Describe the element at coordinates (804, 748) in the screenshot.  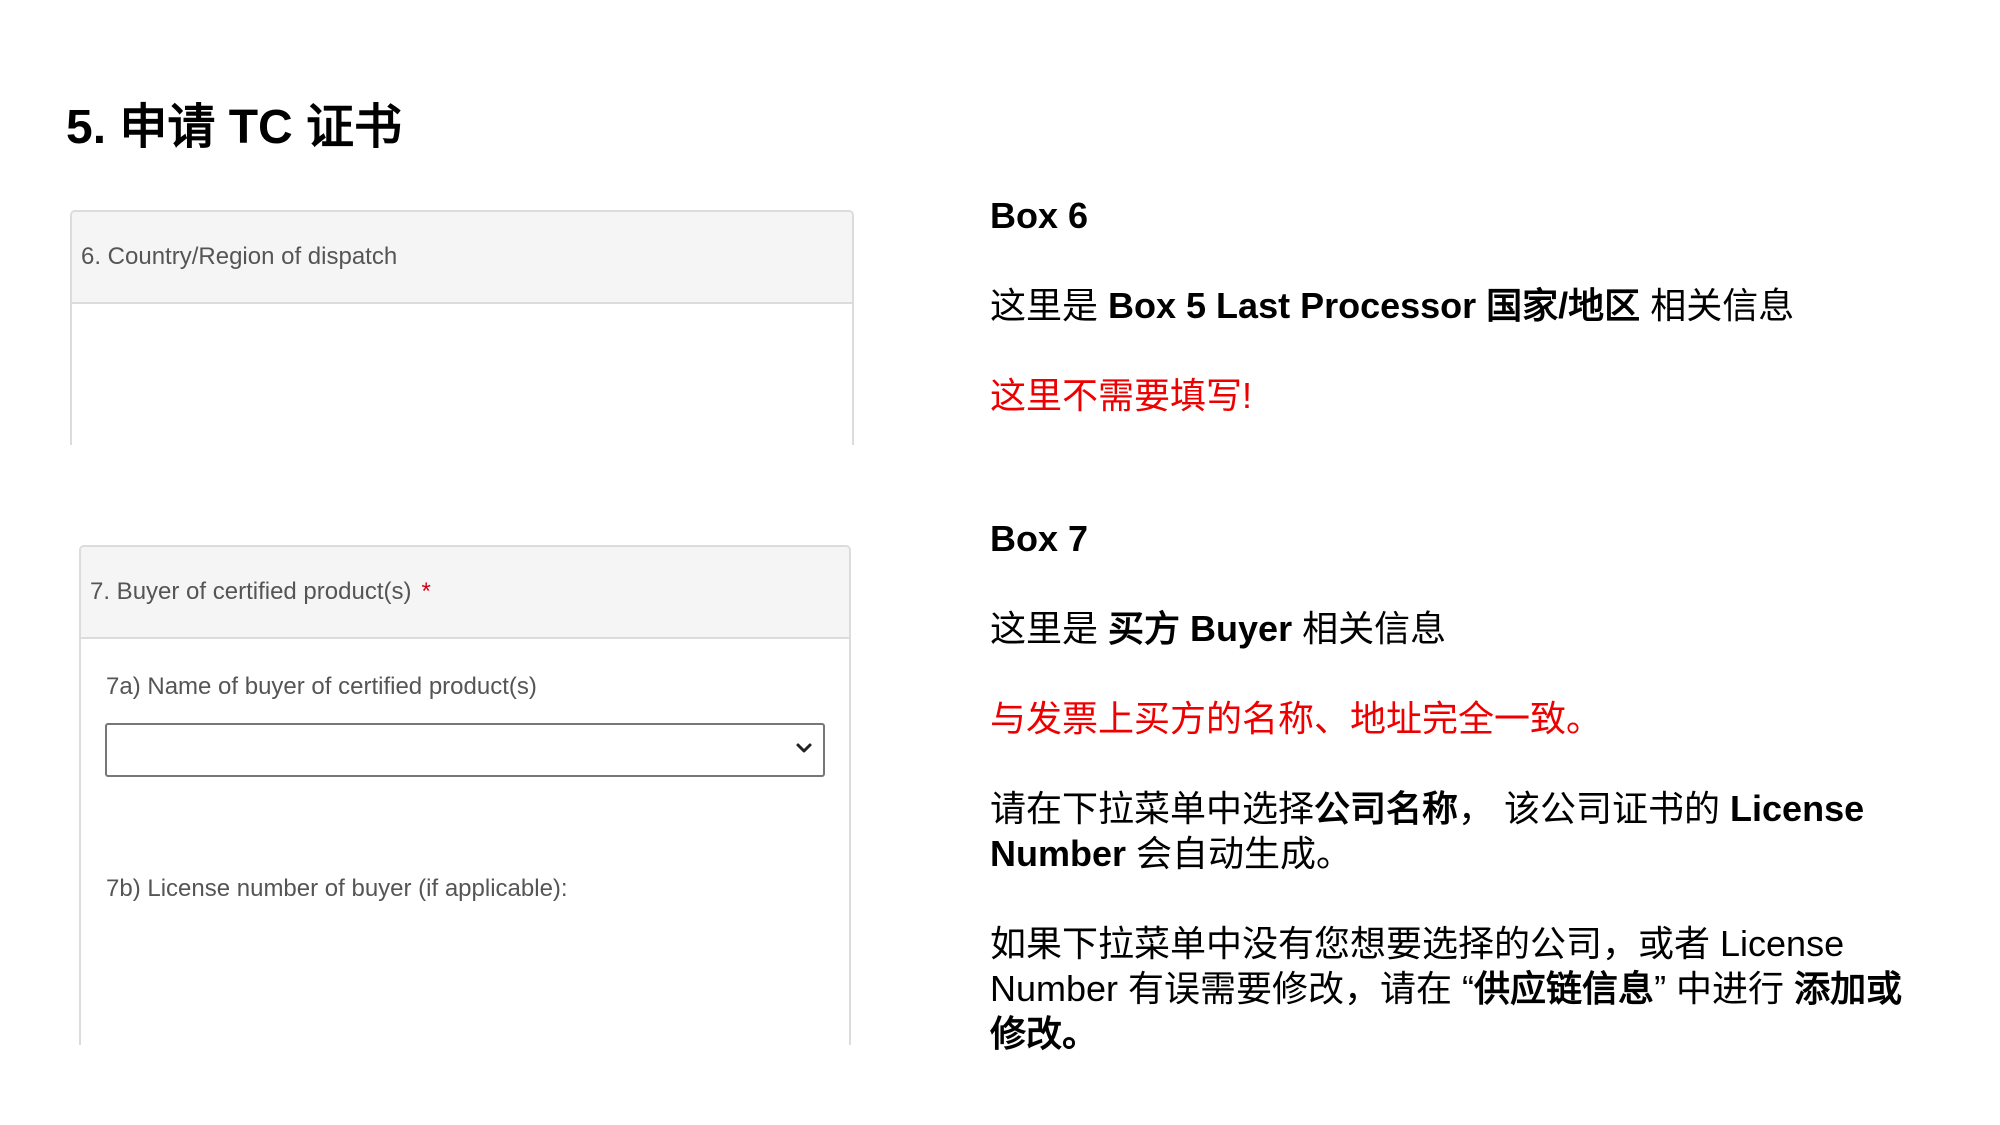
I see `chevron-down-icon` at that location.